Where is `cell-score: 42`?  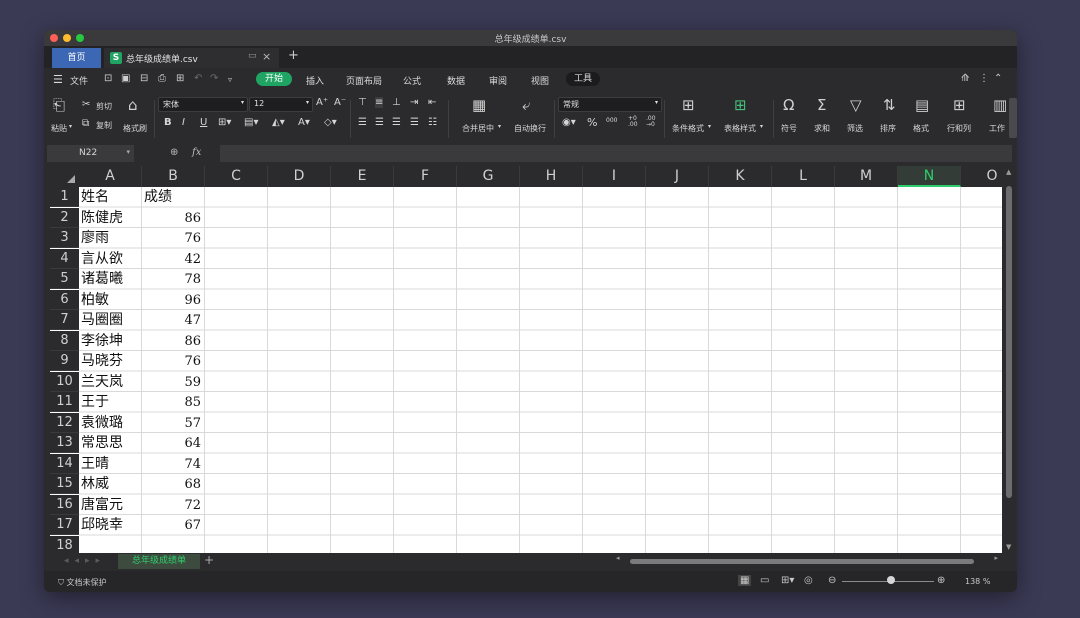 cell-score: 42 is located at coordinates (172, 259).